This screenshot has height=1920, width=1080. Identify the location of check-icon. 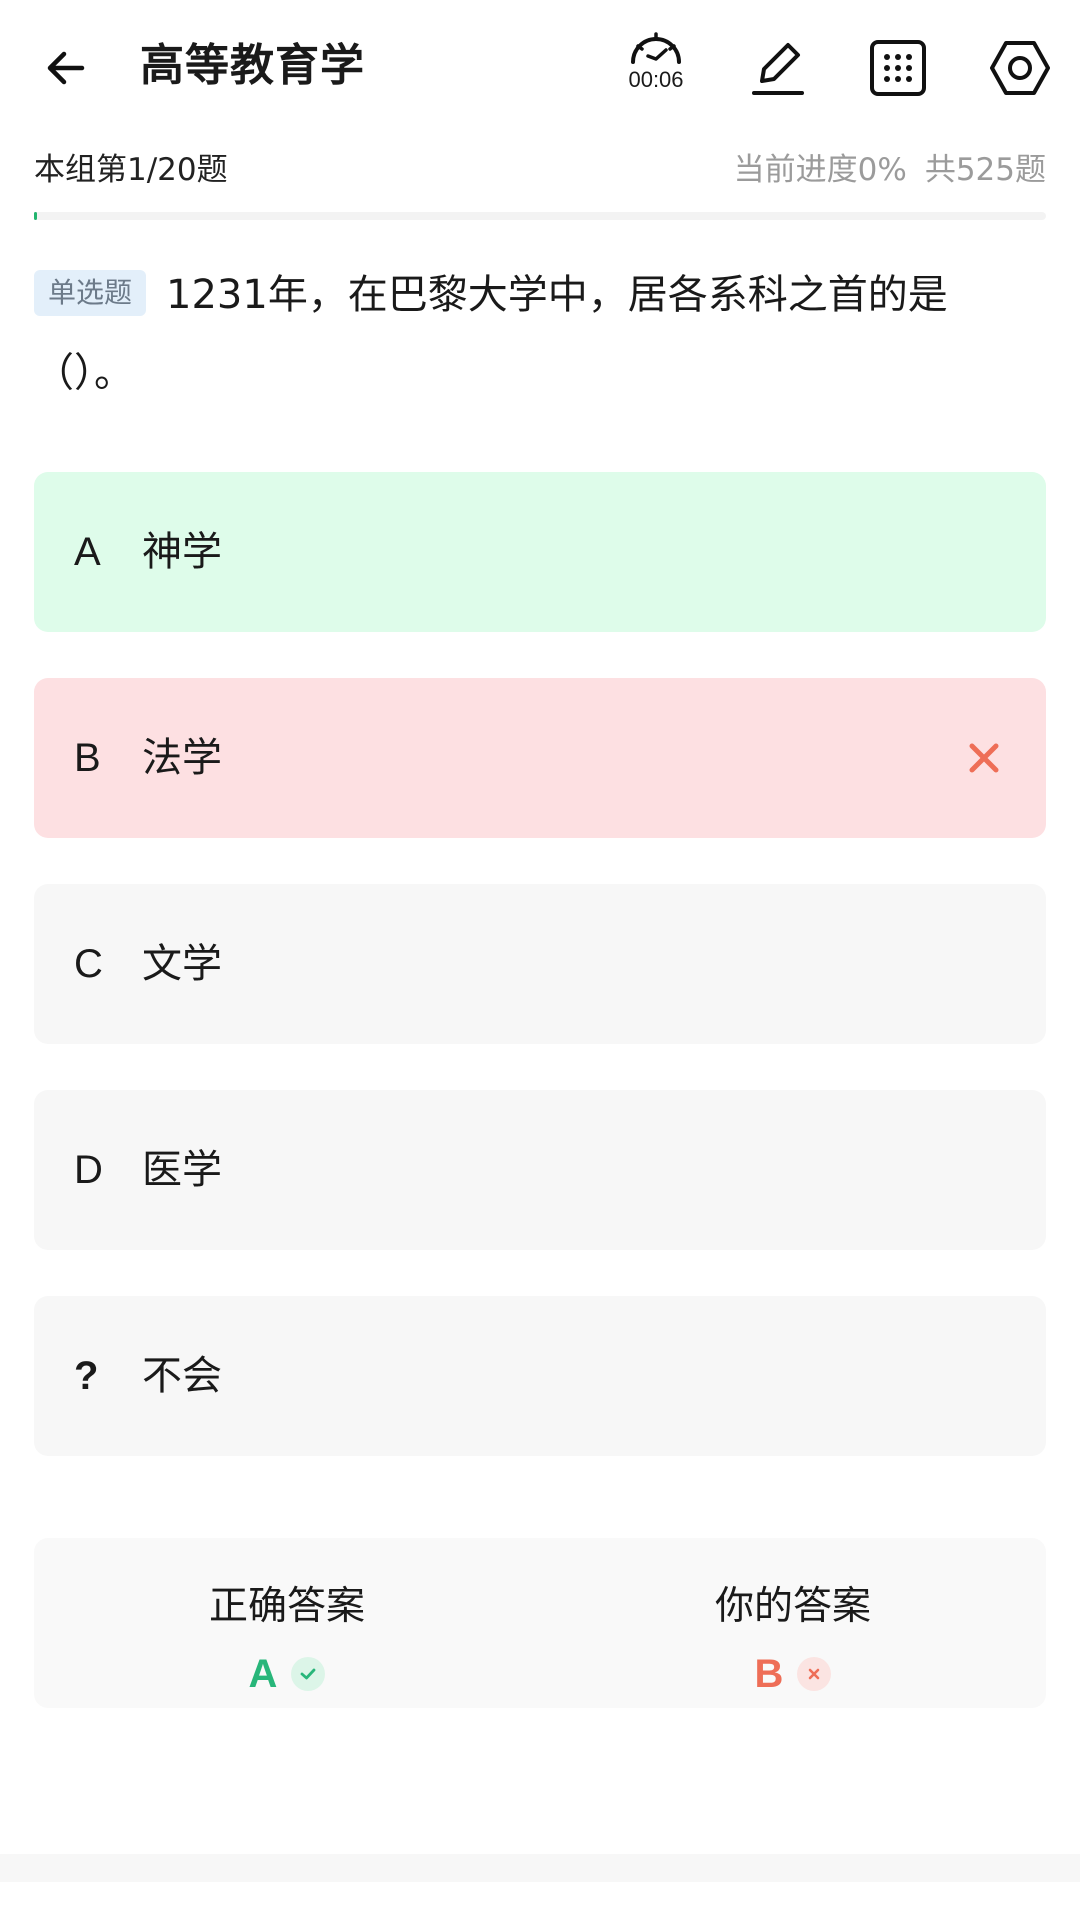
(308, 1674).